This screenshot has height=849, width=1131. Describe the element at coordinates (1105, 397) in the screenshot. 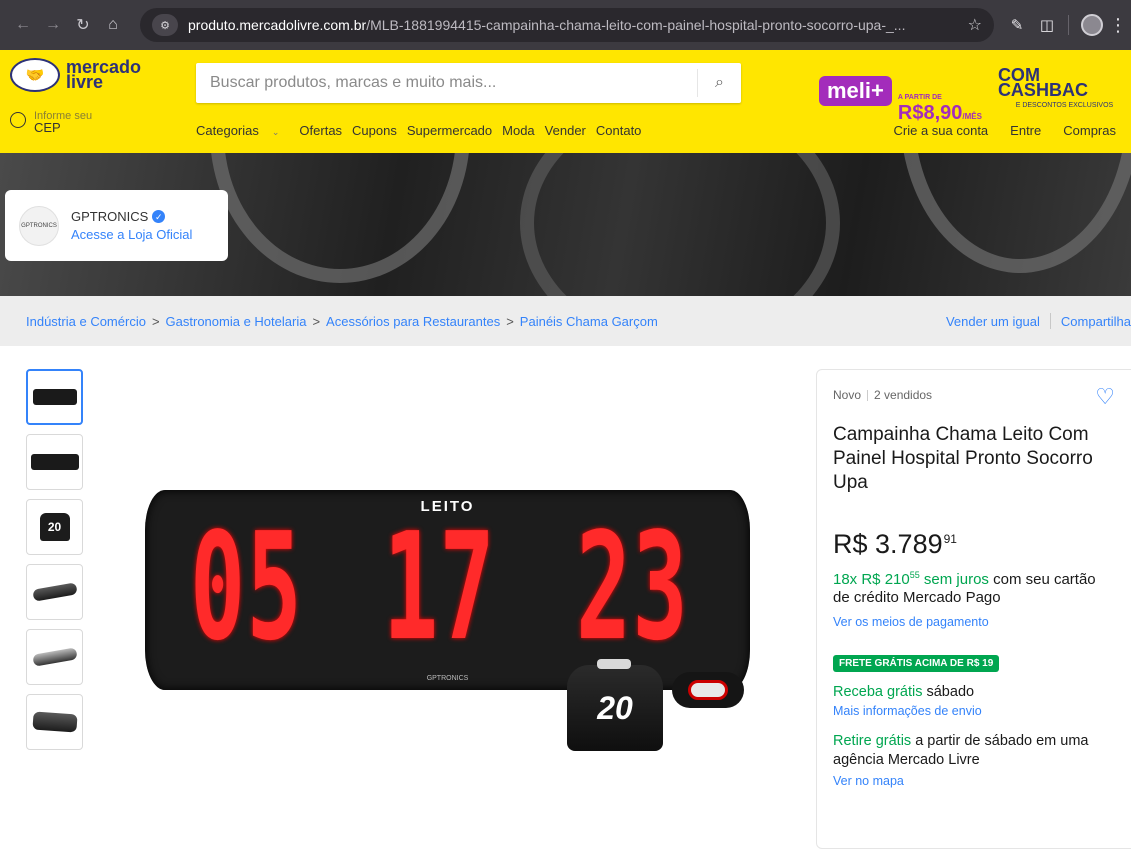

I see `favorite-heart-icon: ♡` at that location.